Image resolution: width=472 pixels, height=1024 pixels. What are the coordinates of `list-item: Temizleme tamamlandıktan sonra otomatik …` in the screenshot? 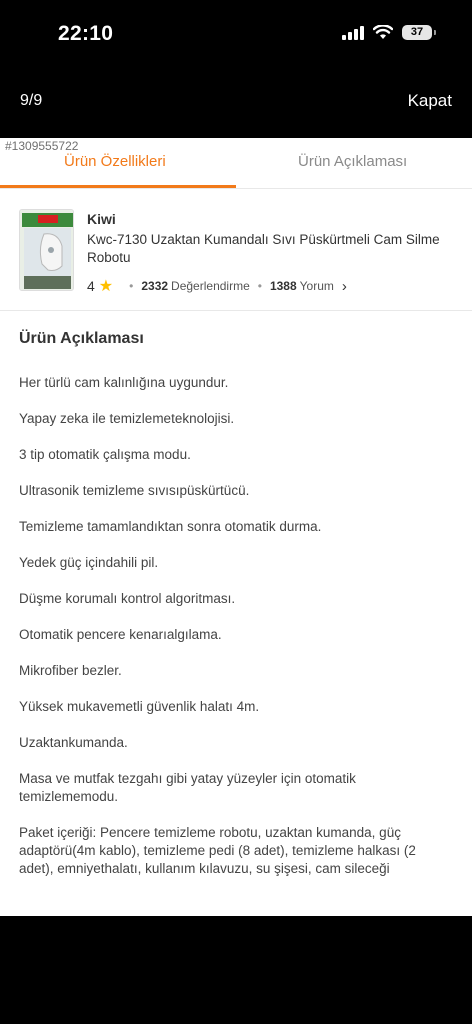 It's located at (170, 526).